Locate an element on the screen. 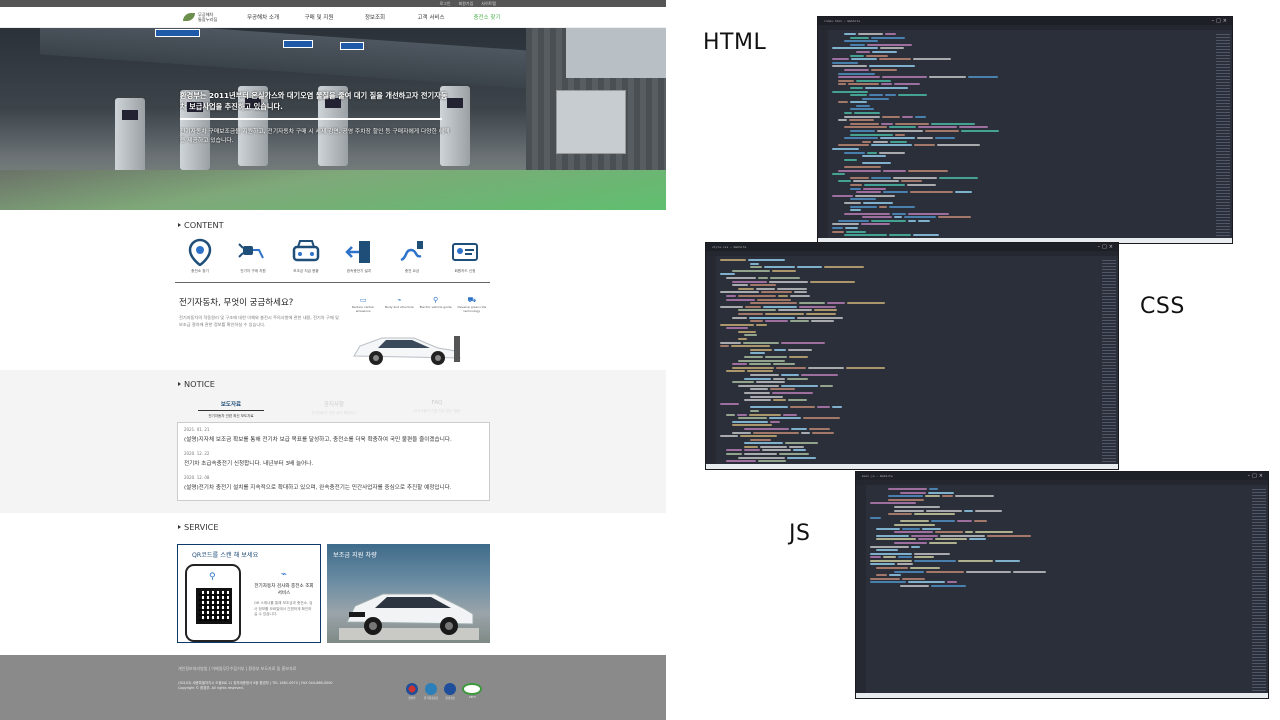 The width and height of the screenshot is (1280, 720). phone-mockup: ⚲ is located at coordinates (213, 603).